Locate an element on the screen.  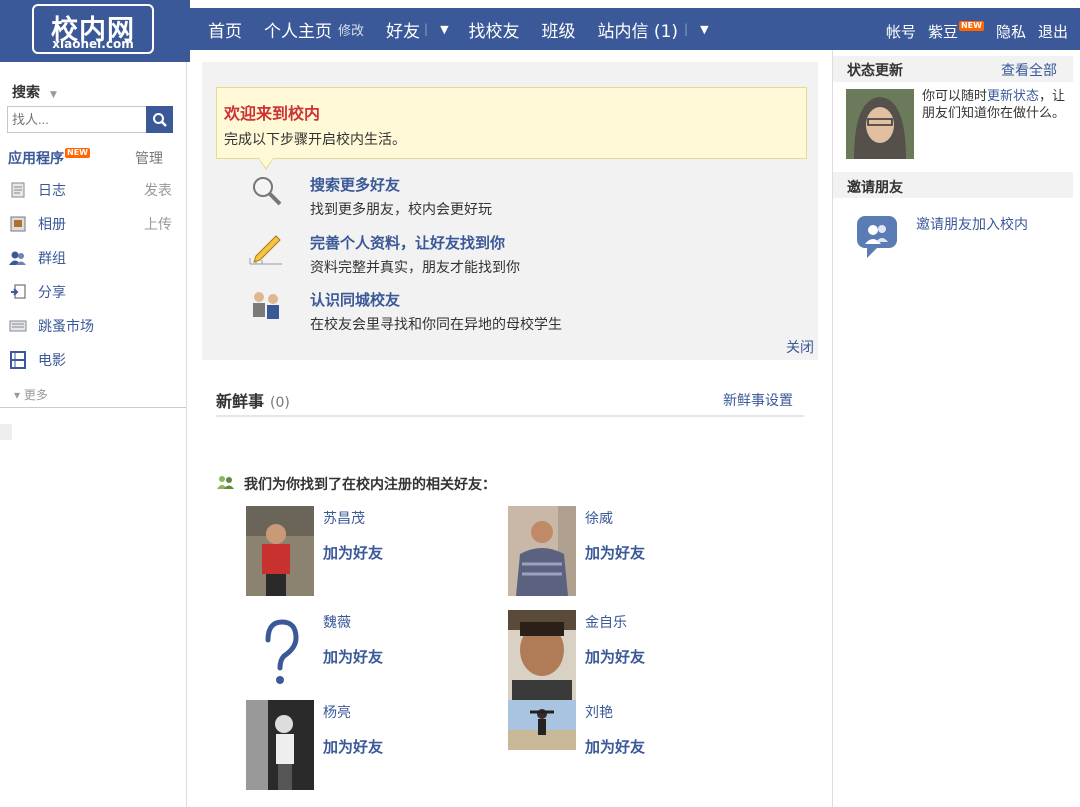
logo-frame: 校内网 xiaonei.com is located at coordinates (93, 29).